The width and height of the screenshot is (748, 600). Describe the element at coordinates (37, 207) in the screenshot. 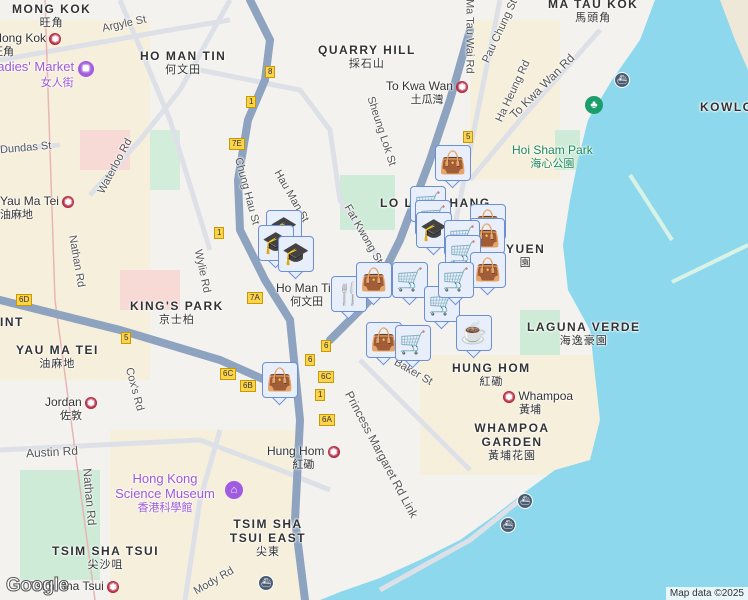

I see `station-yau-ma-tei: Yau Ma Tei ✱ 油麻地` at that location.